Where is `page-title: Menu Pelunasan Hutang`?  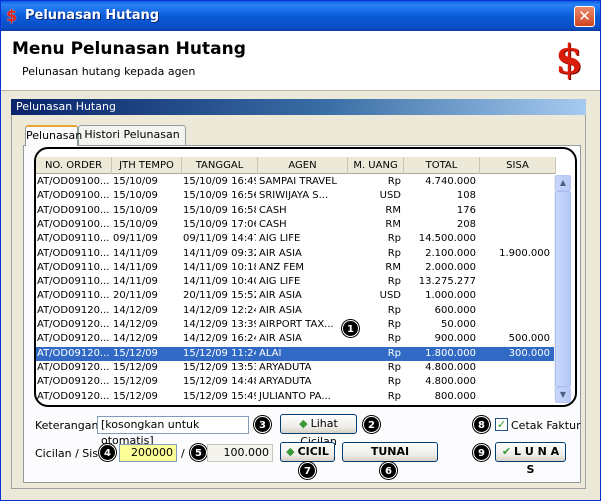
page-title: Menu Pelunasan Hutang is located at coordinates (129, 49).